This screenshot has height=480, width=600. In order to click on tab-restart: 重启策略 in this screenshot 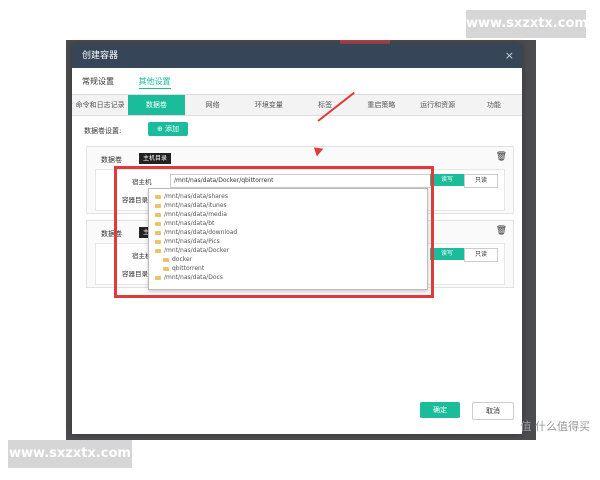, I will do `click(381, 105)`.